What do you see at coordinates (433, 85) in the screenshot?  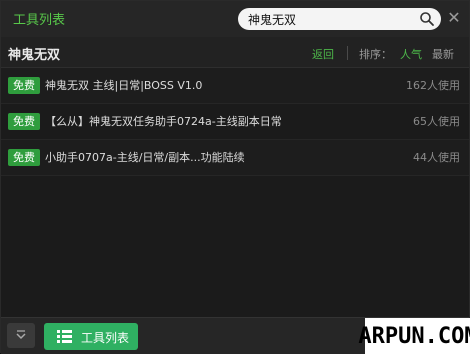 I see `usage-count: 162人使用` at bounding box center [433, 85].